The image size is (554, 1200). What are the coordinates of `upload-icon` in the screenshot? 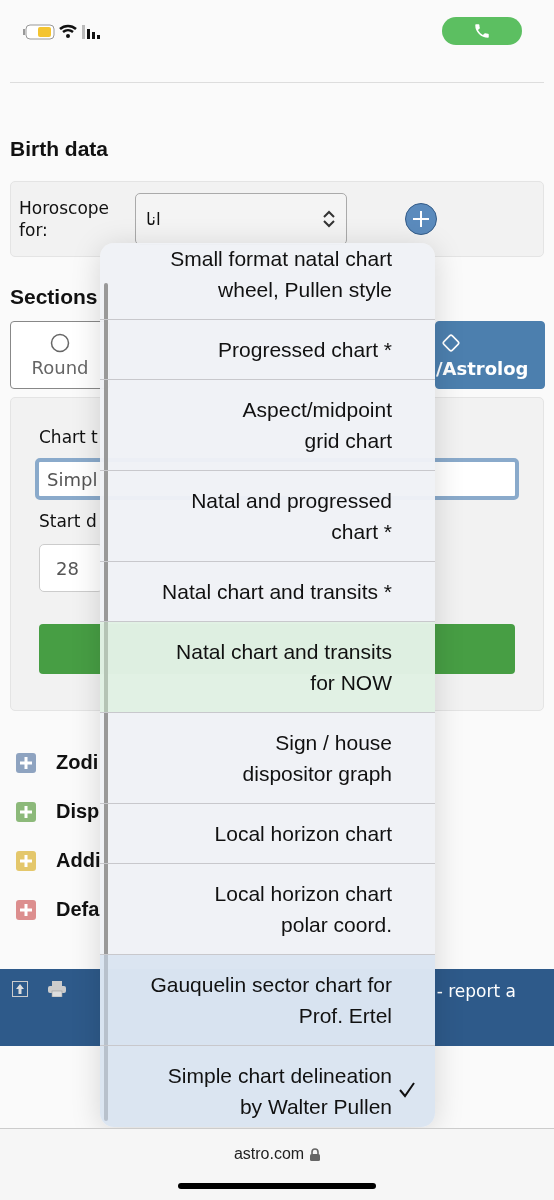 It's located at (20, 989).